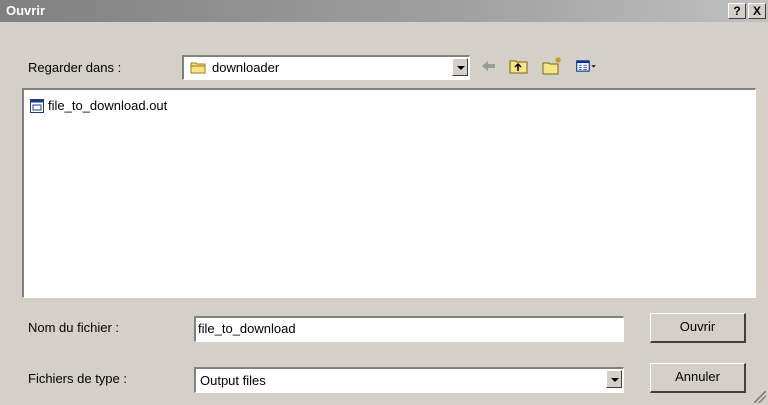 The image size is (768, 405). I want to click on back-arrow-icon, so click(489, 66).